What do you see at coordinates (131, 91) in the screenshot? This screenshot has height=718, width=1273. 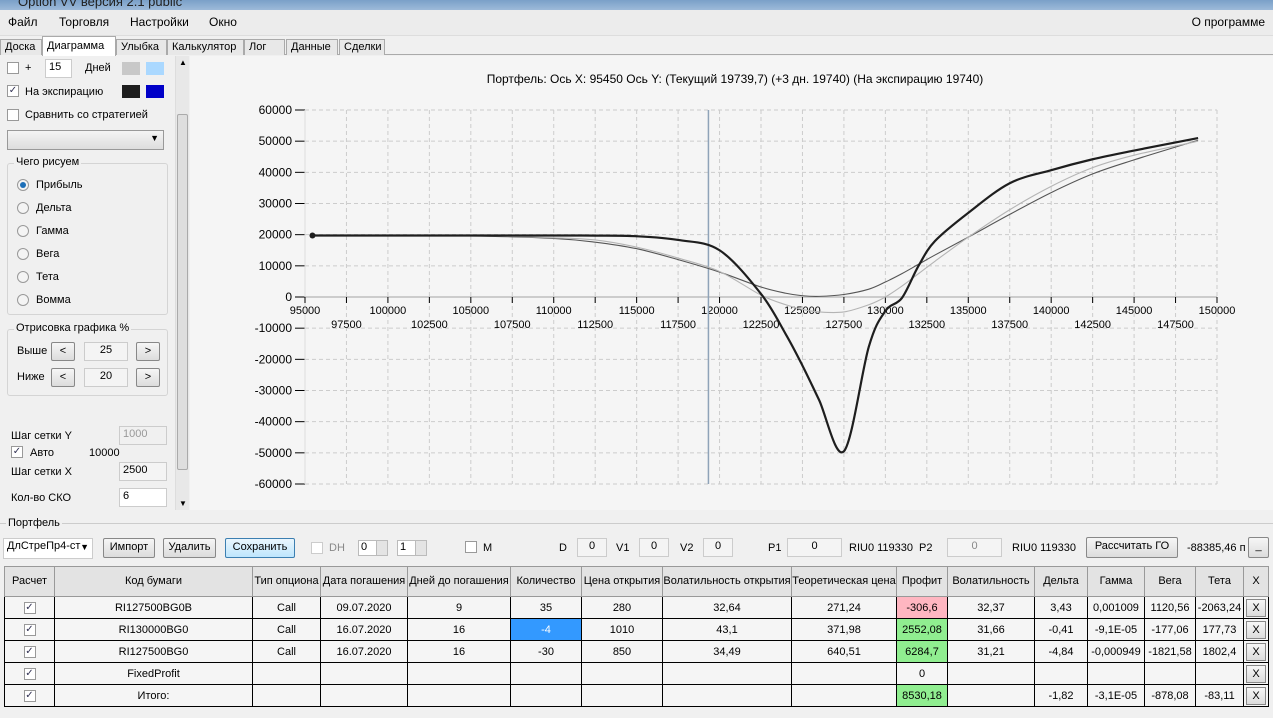 I see `exp-color-a-swatch` at bounding box center [131, 91].